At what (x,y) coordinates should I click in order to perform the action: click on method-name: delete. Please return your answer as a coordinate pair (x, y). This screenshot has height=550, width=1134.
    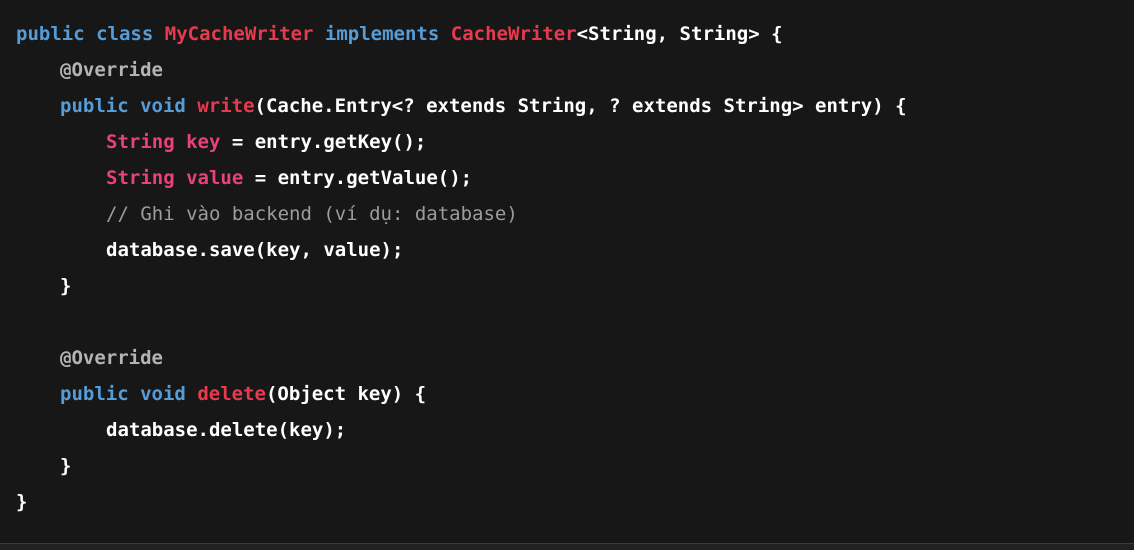
    Looking at the image, I should click on (231, 394).